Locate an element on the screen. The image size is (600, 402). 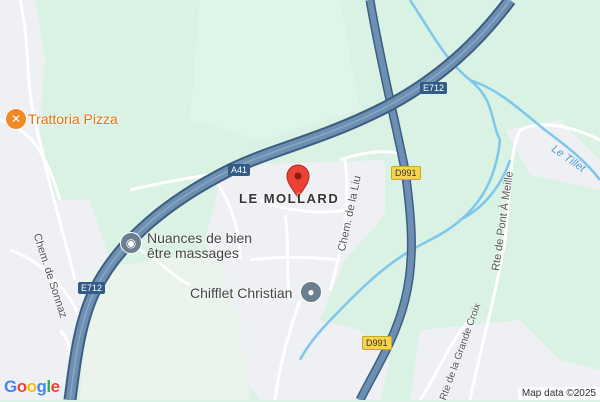
google-logo: Google is located at coordinates (32, 386).